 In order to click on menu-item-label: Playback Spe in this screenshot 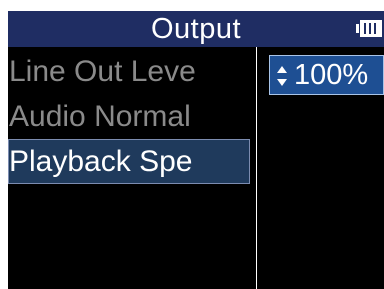, I will do `click(101, 161)`.